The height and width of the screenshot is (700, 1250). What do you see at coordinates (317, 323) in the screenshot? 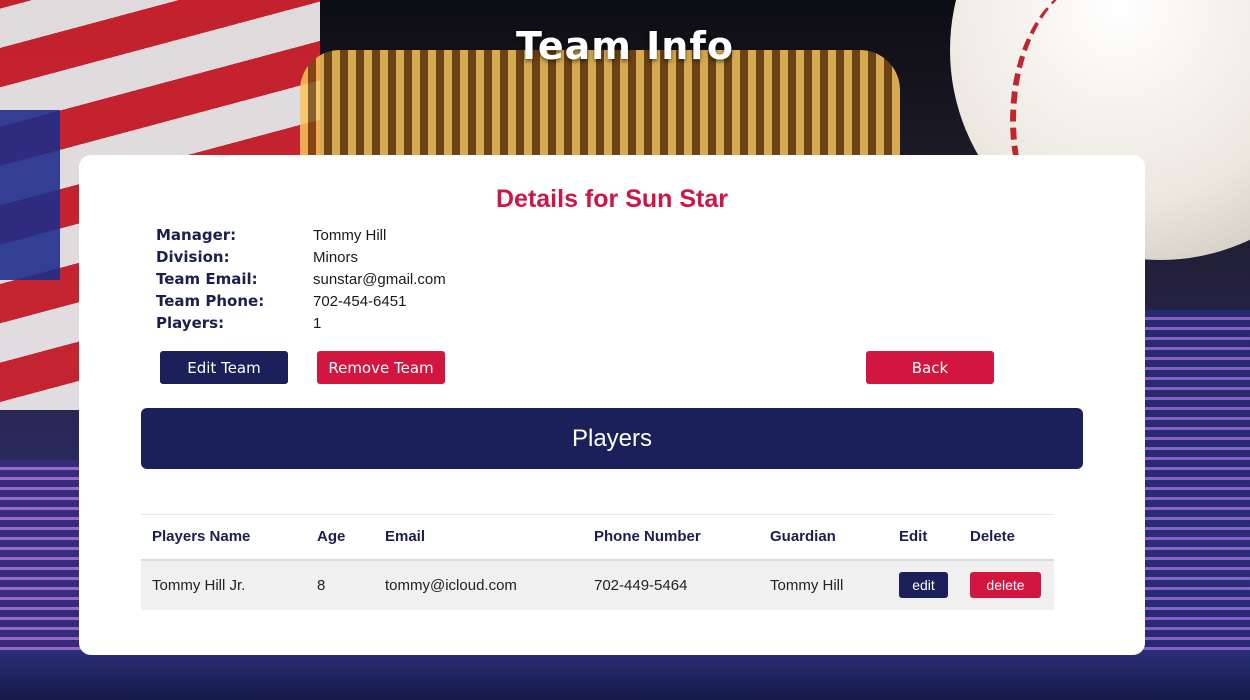
I see `detail-value: 1` at bounding box center [317, 323].